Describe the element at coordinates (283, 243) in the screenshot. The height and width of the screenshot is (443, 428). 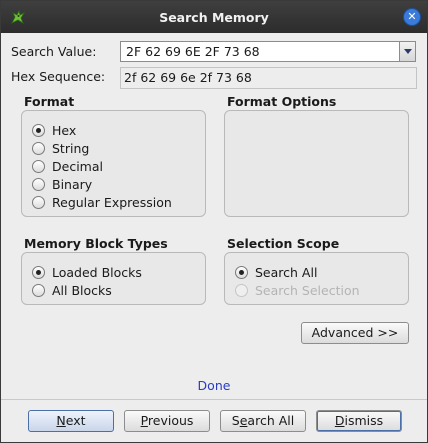
I see `selection-scope-title: Selection Scope` at that location.